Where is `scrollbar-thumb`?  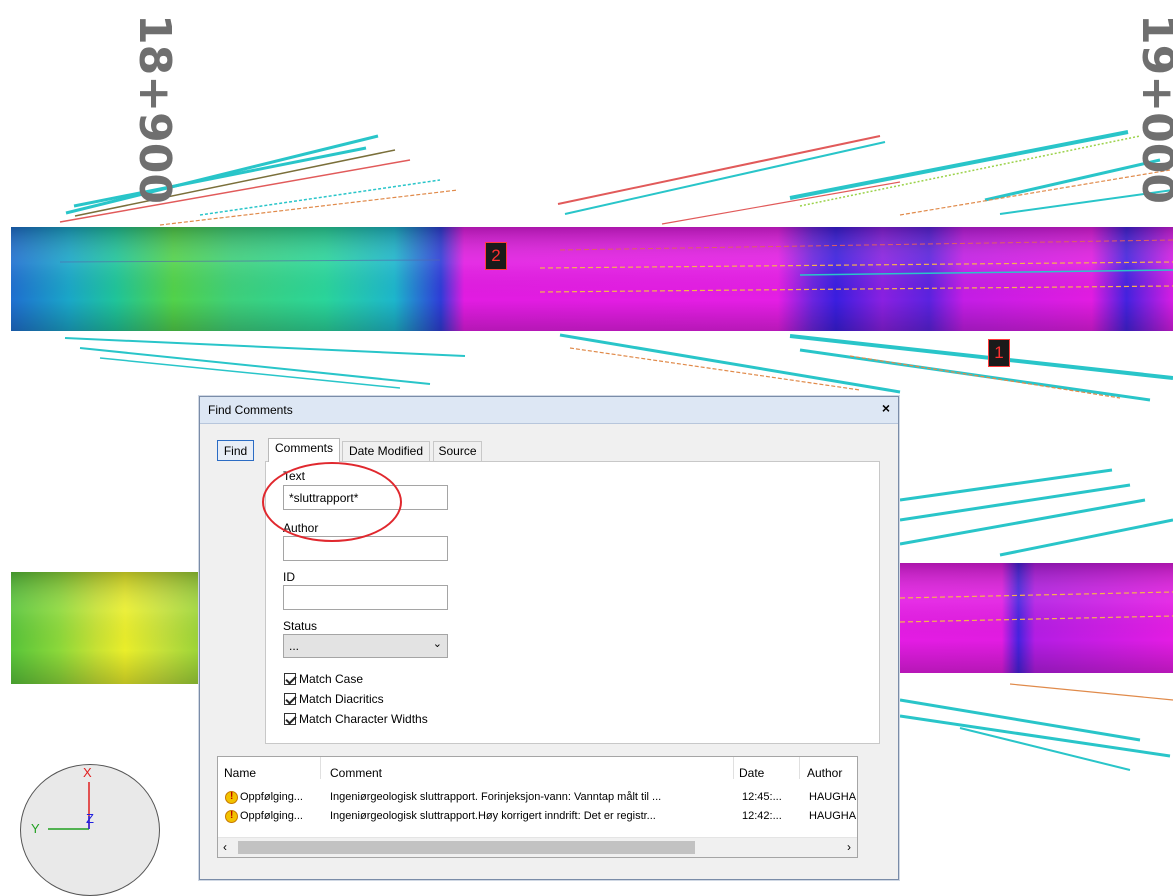 scrollbar-thumb is located at coordinates (466, 847).